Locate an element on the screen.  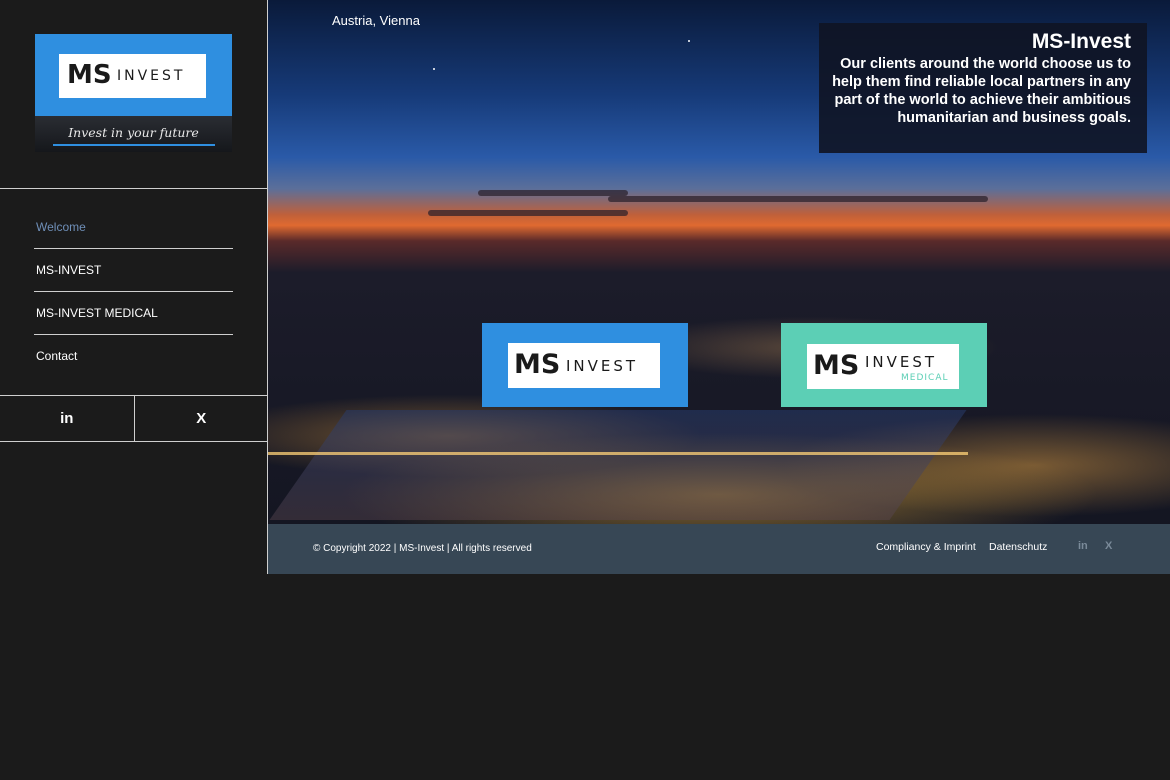
ms-invest-medical-card: MS INVEST MEDICAL is located at coordinates (884, 365).